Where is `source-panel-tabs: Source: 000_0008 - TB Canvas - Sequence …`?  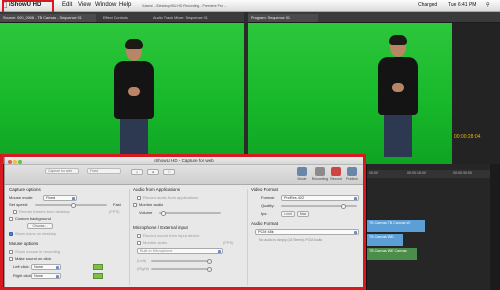
source-panel-tabs: Source: 000_0008 - TB Canvas - Sequence … is located at coordinates (122, 17).